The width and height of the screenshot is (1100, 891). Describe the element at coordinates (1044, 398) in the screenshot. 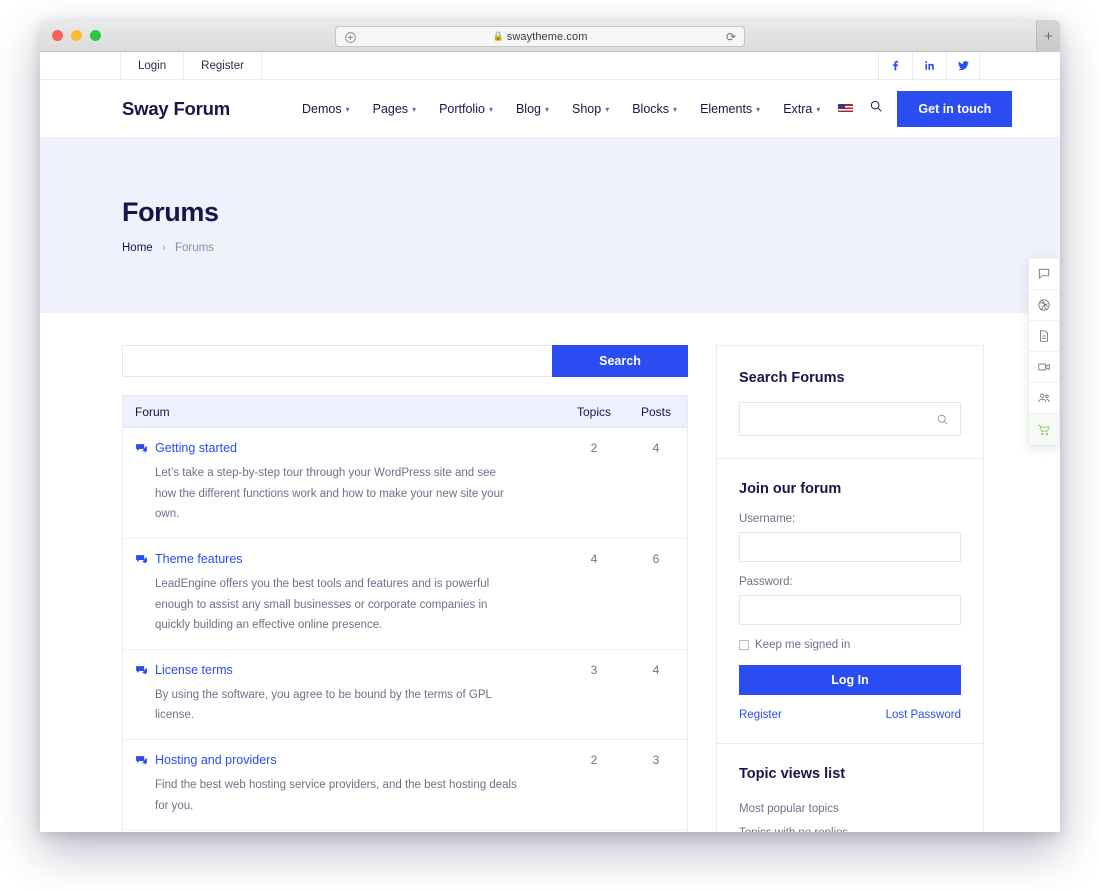

I see `users-icon` at that location.